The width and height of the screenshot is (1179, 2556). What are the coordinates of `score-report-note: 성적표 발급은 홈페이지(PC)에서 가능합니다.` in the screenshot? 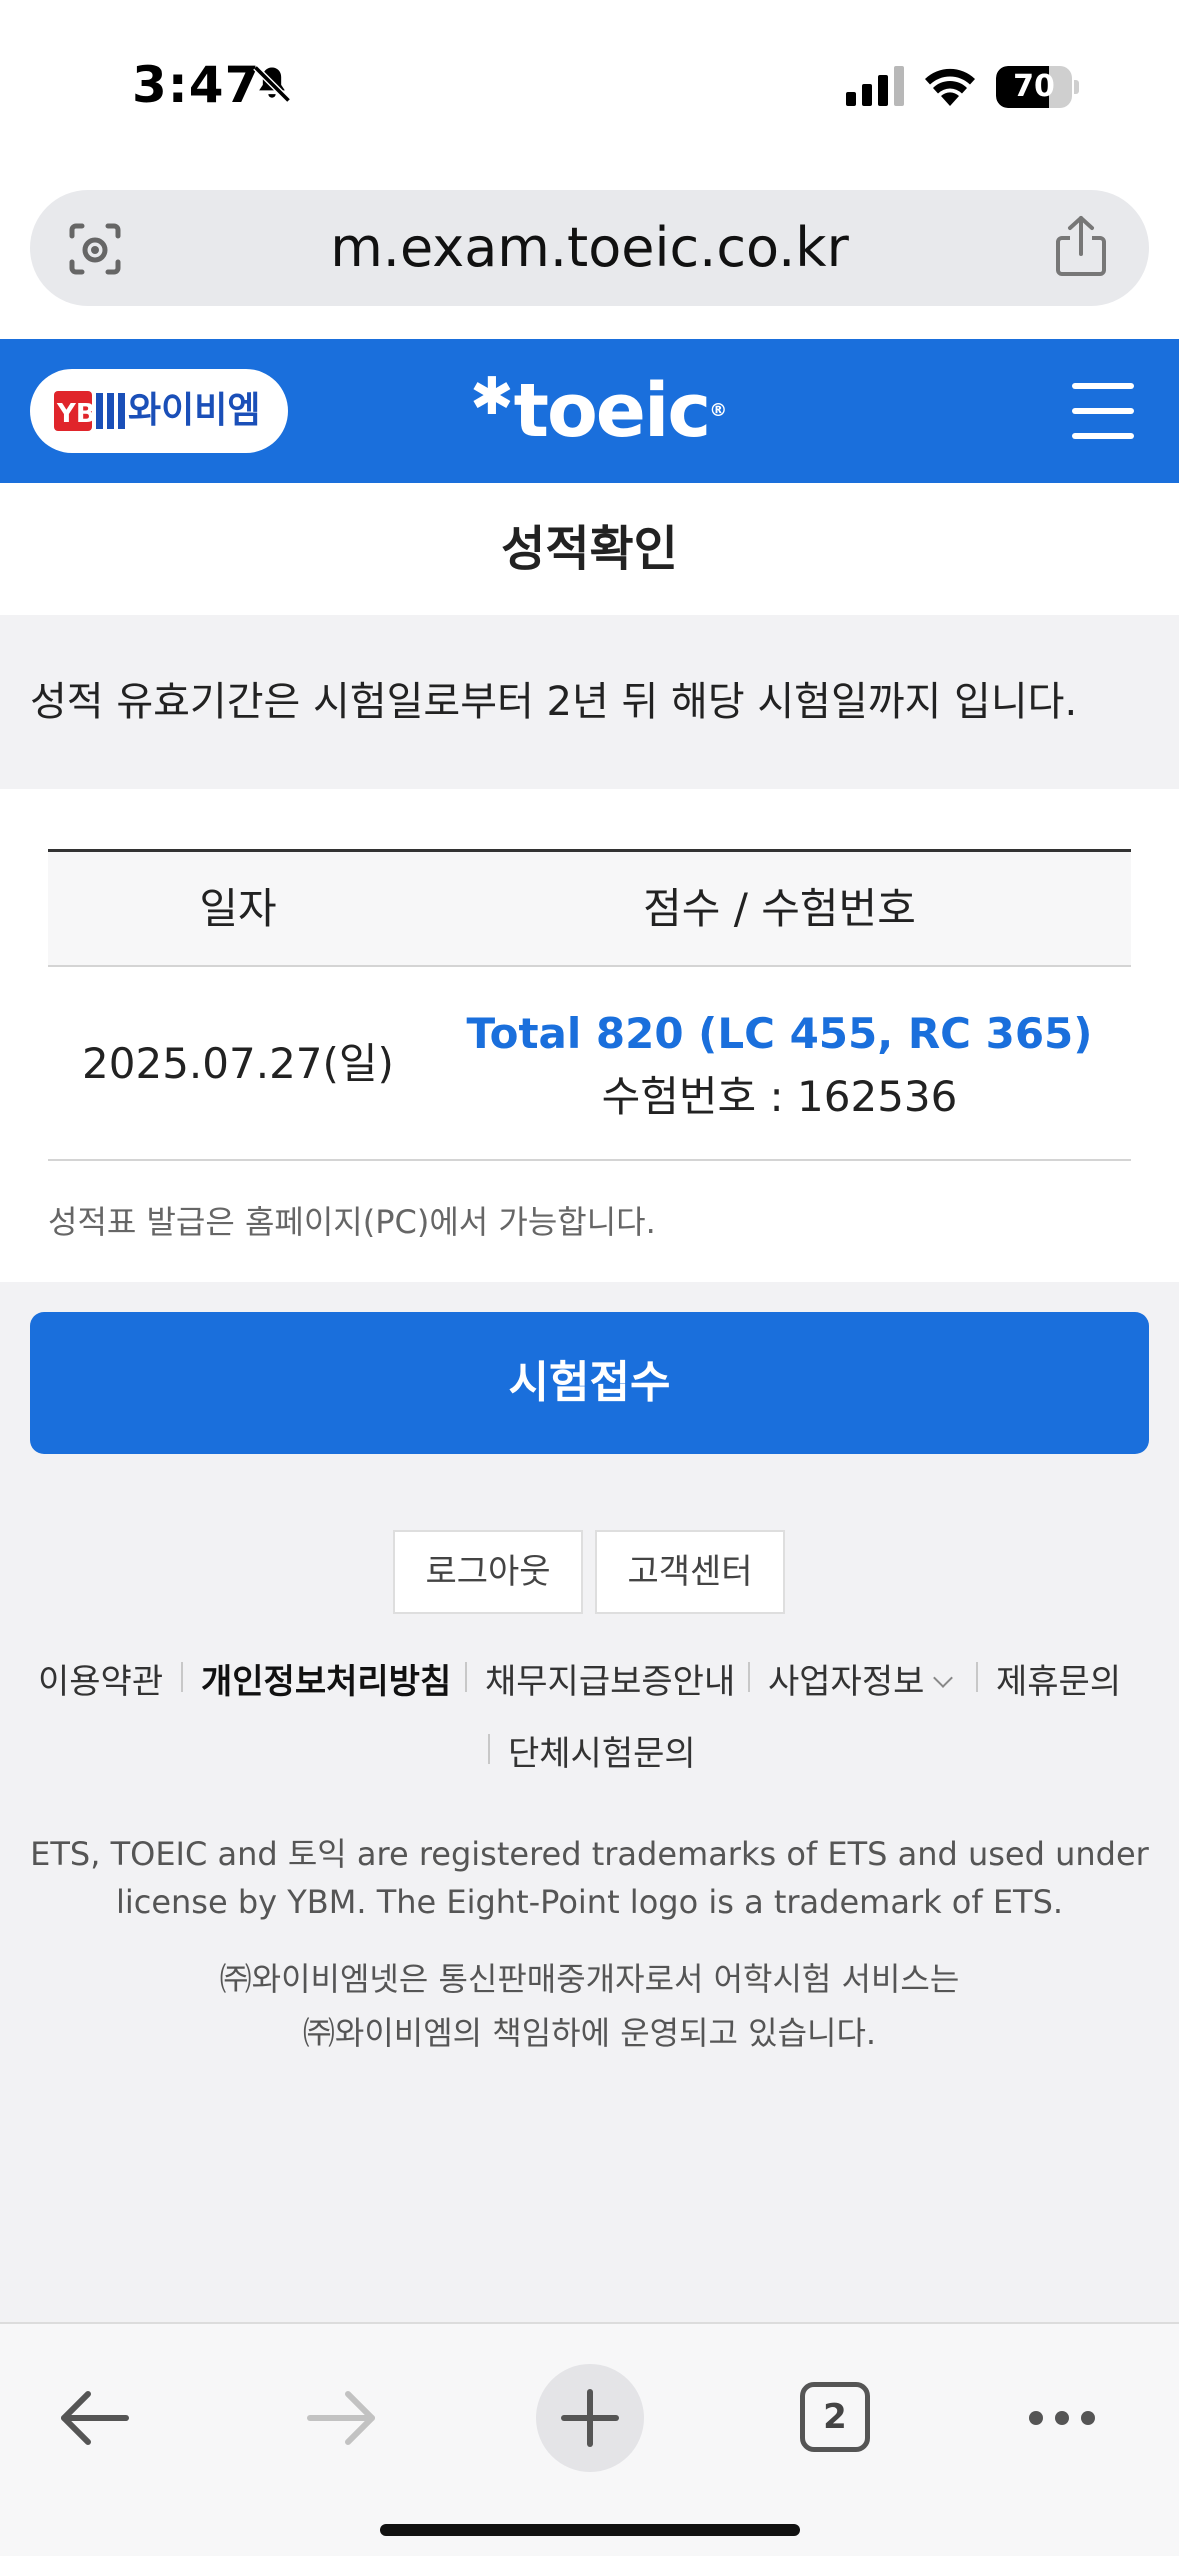 It's located at (352, 1222).